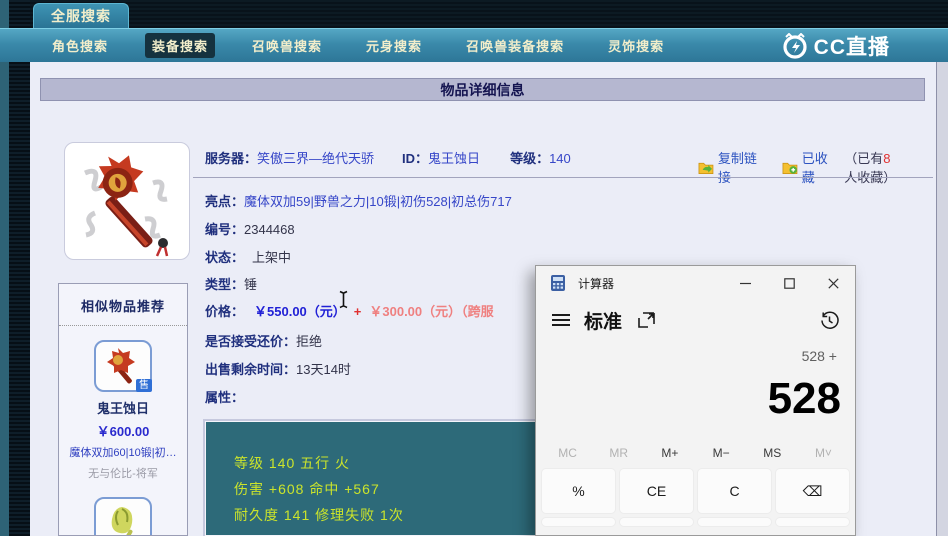 This screenshot has width=948, height=536. Describe the element at coordinates (482, 89) in the screenshot. I see `panel-title: 物品详细信息` at that location.